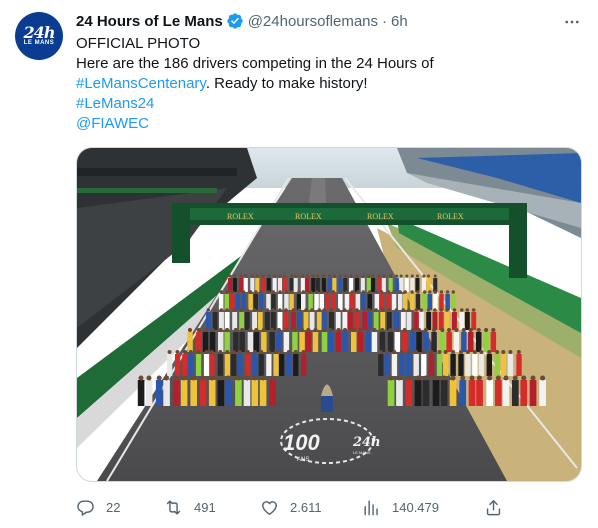 The height and width of the screenshot is (528, 598). I want to click on action-bar: 22 491 2.611 140.479, so click(329, 507).